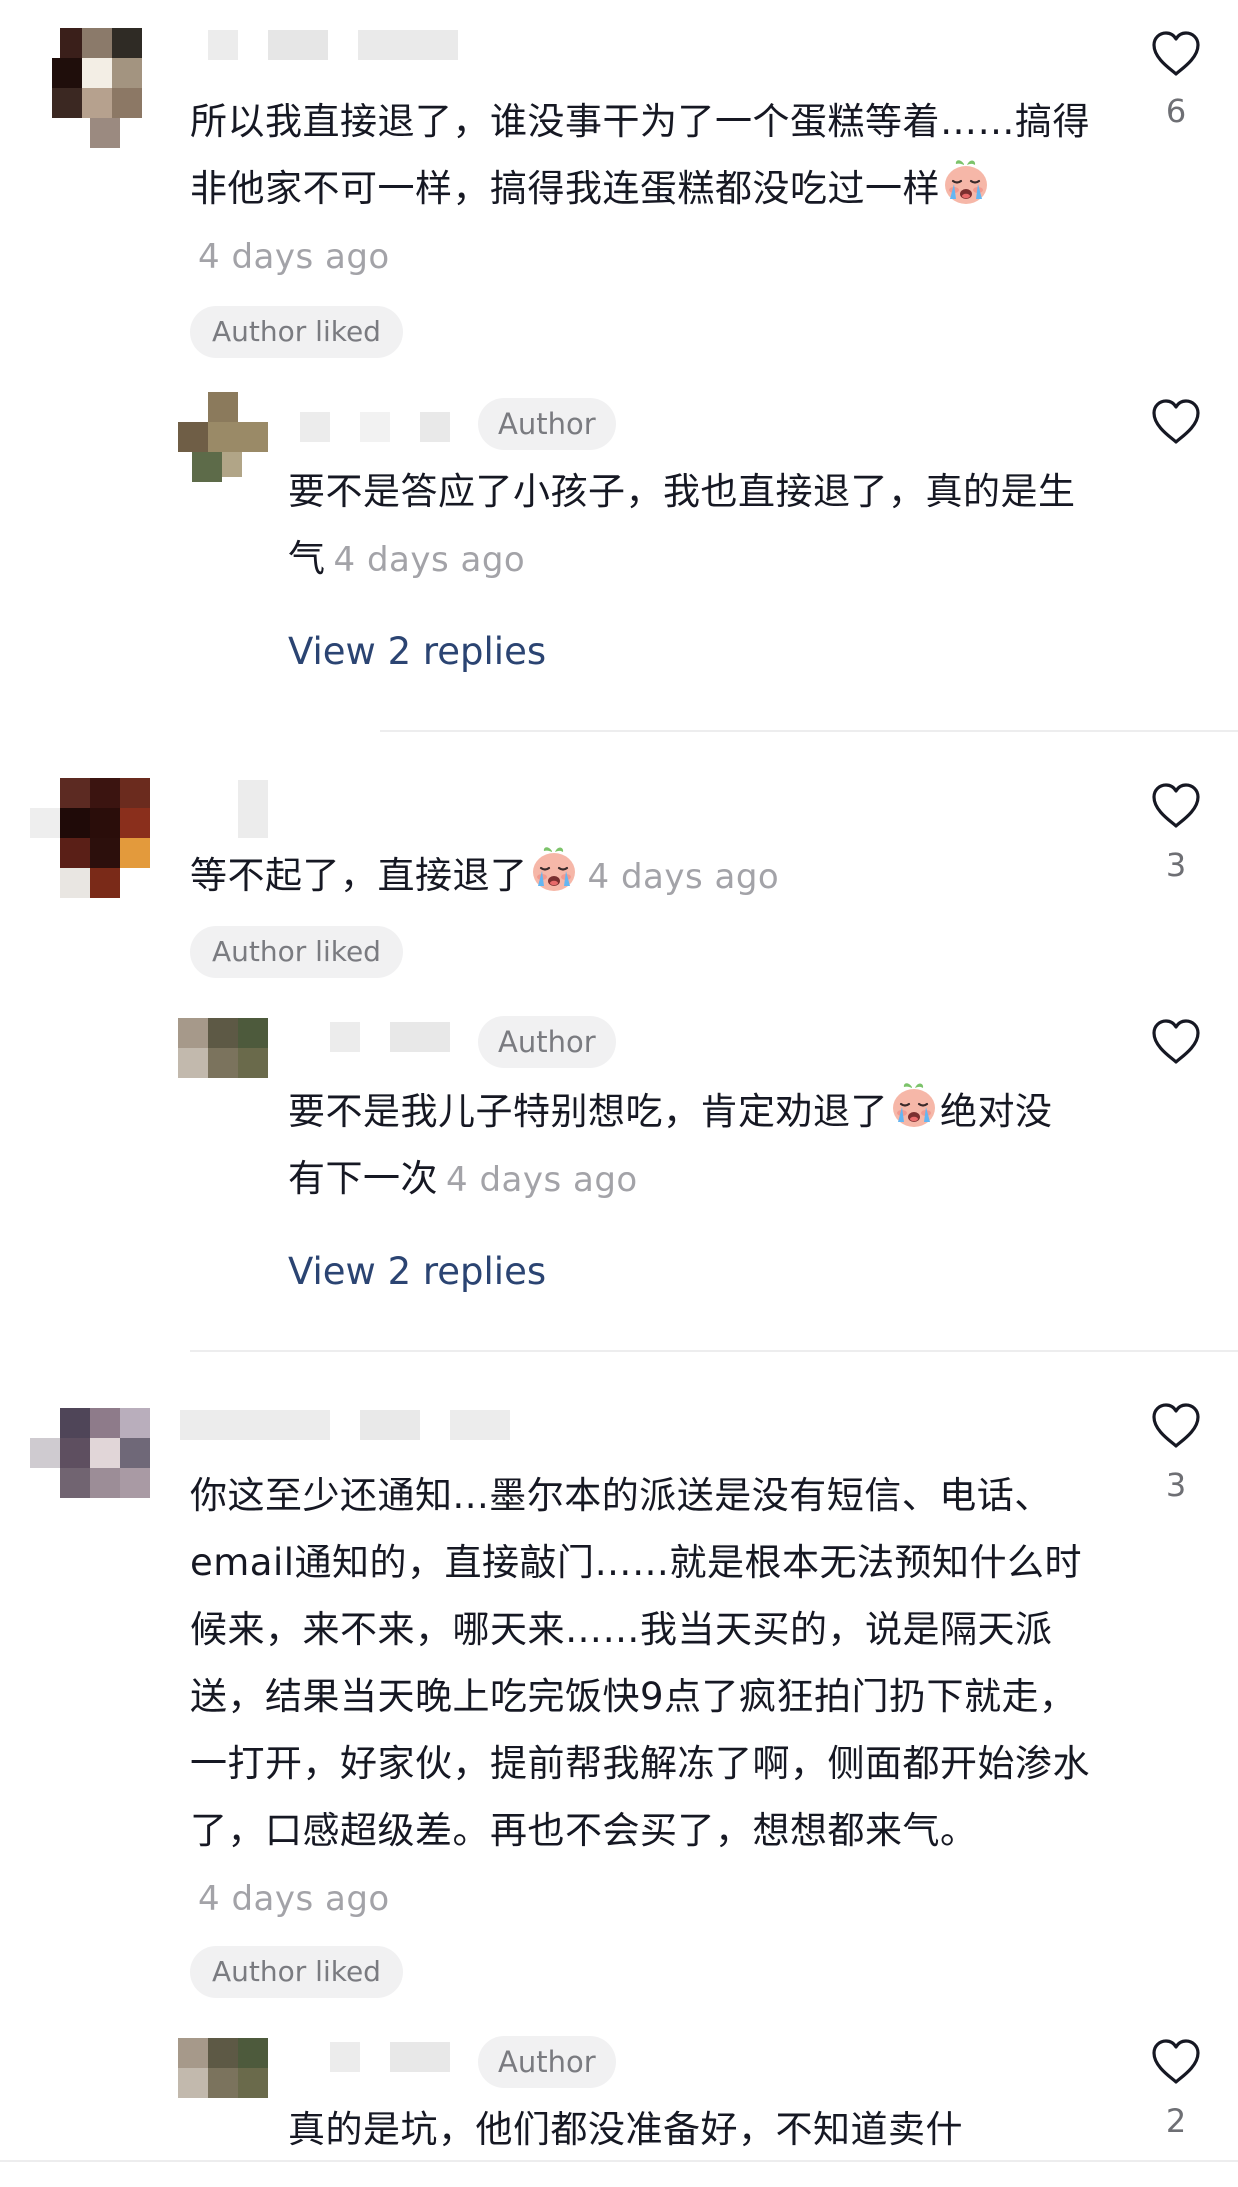 The width and height of the screenshot is (1238, 2187). I want to click on comment-text: 等不起了，直接退了 4 days ago, so click(640, 876).